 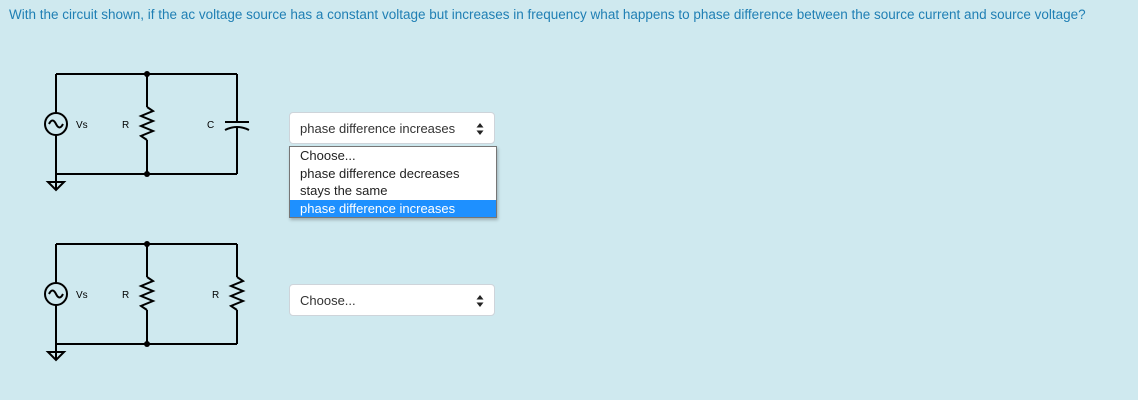 I want to click on source-label-2: Vs, so click(x=82, y=295).